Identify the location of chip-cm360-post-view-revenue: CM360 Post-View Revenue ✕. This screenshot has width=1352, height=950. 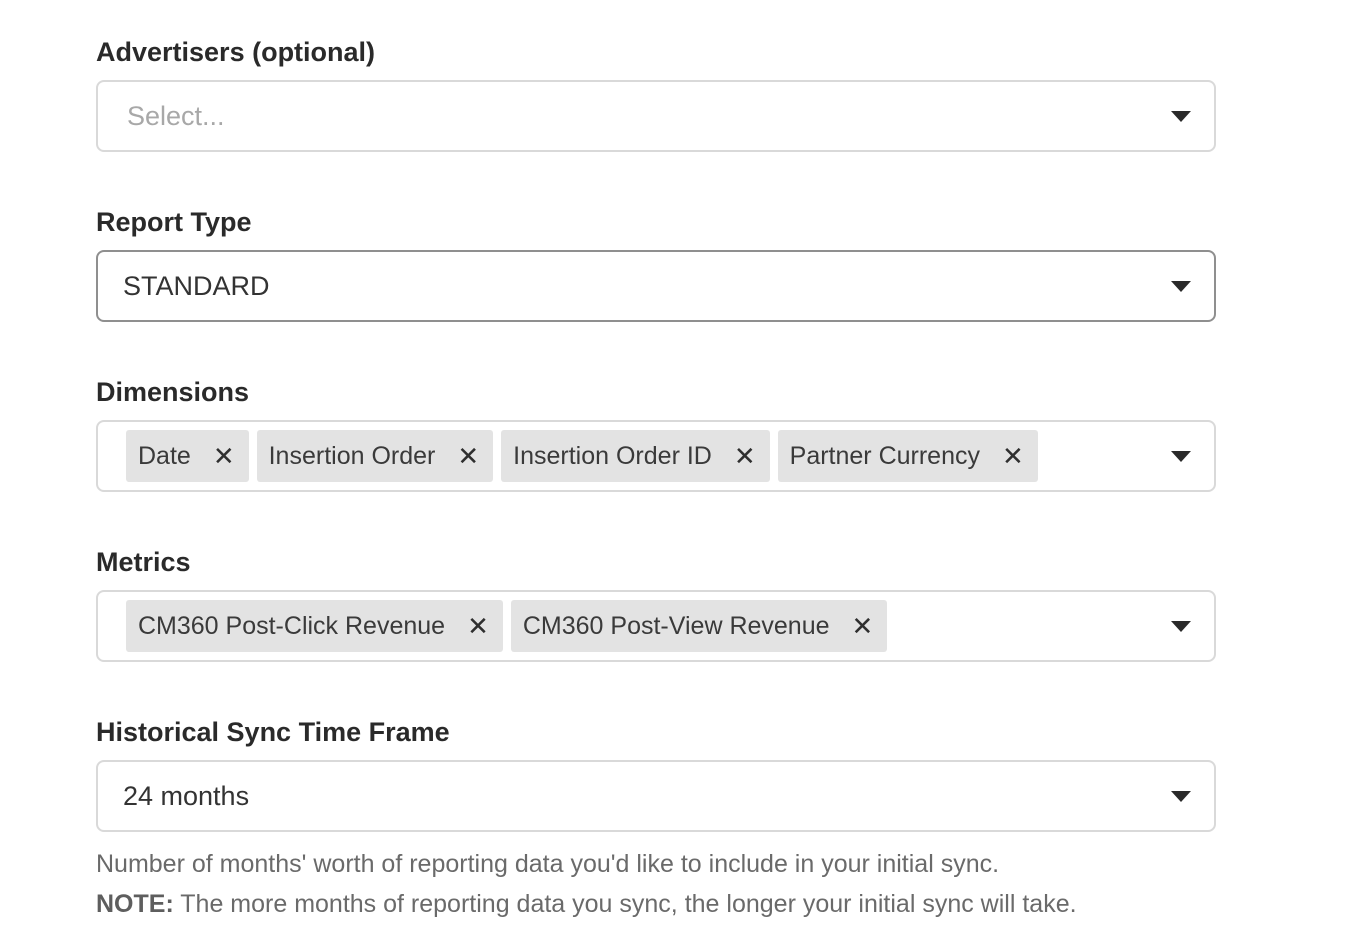
(699, 626).